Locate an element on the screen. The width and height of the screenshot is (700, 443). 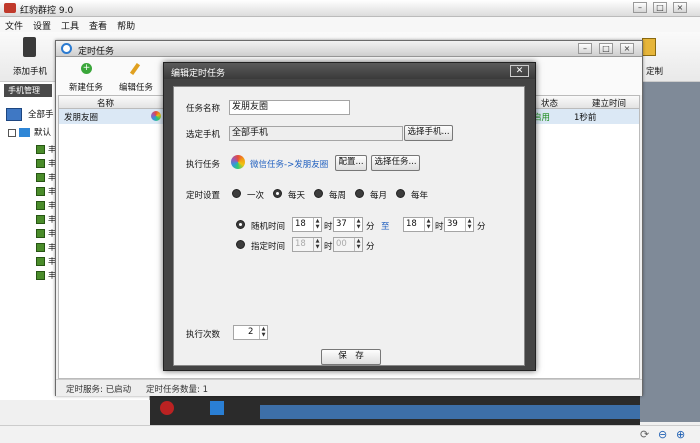
row-name: 发朋友圈 is located at coordinates (81, 118).